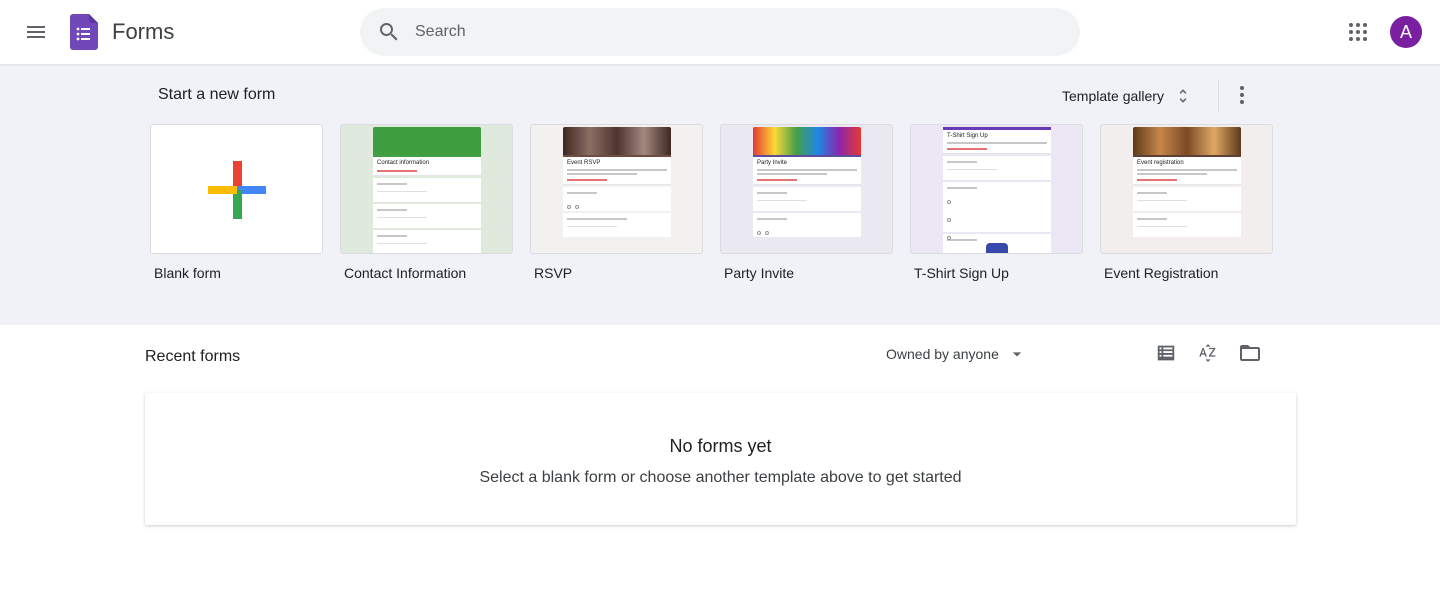 The width and height of the screenshot is (1440, 600). I want to click on template-thumbnail, so click(236, 189).